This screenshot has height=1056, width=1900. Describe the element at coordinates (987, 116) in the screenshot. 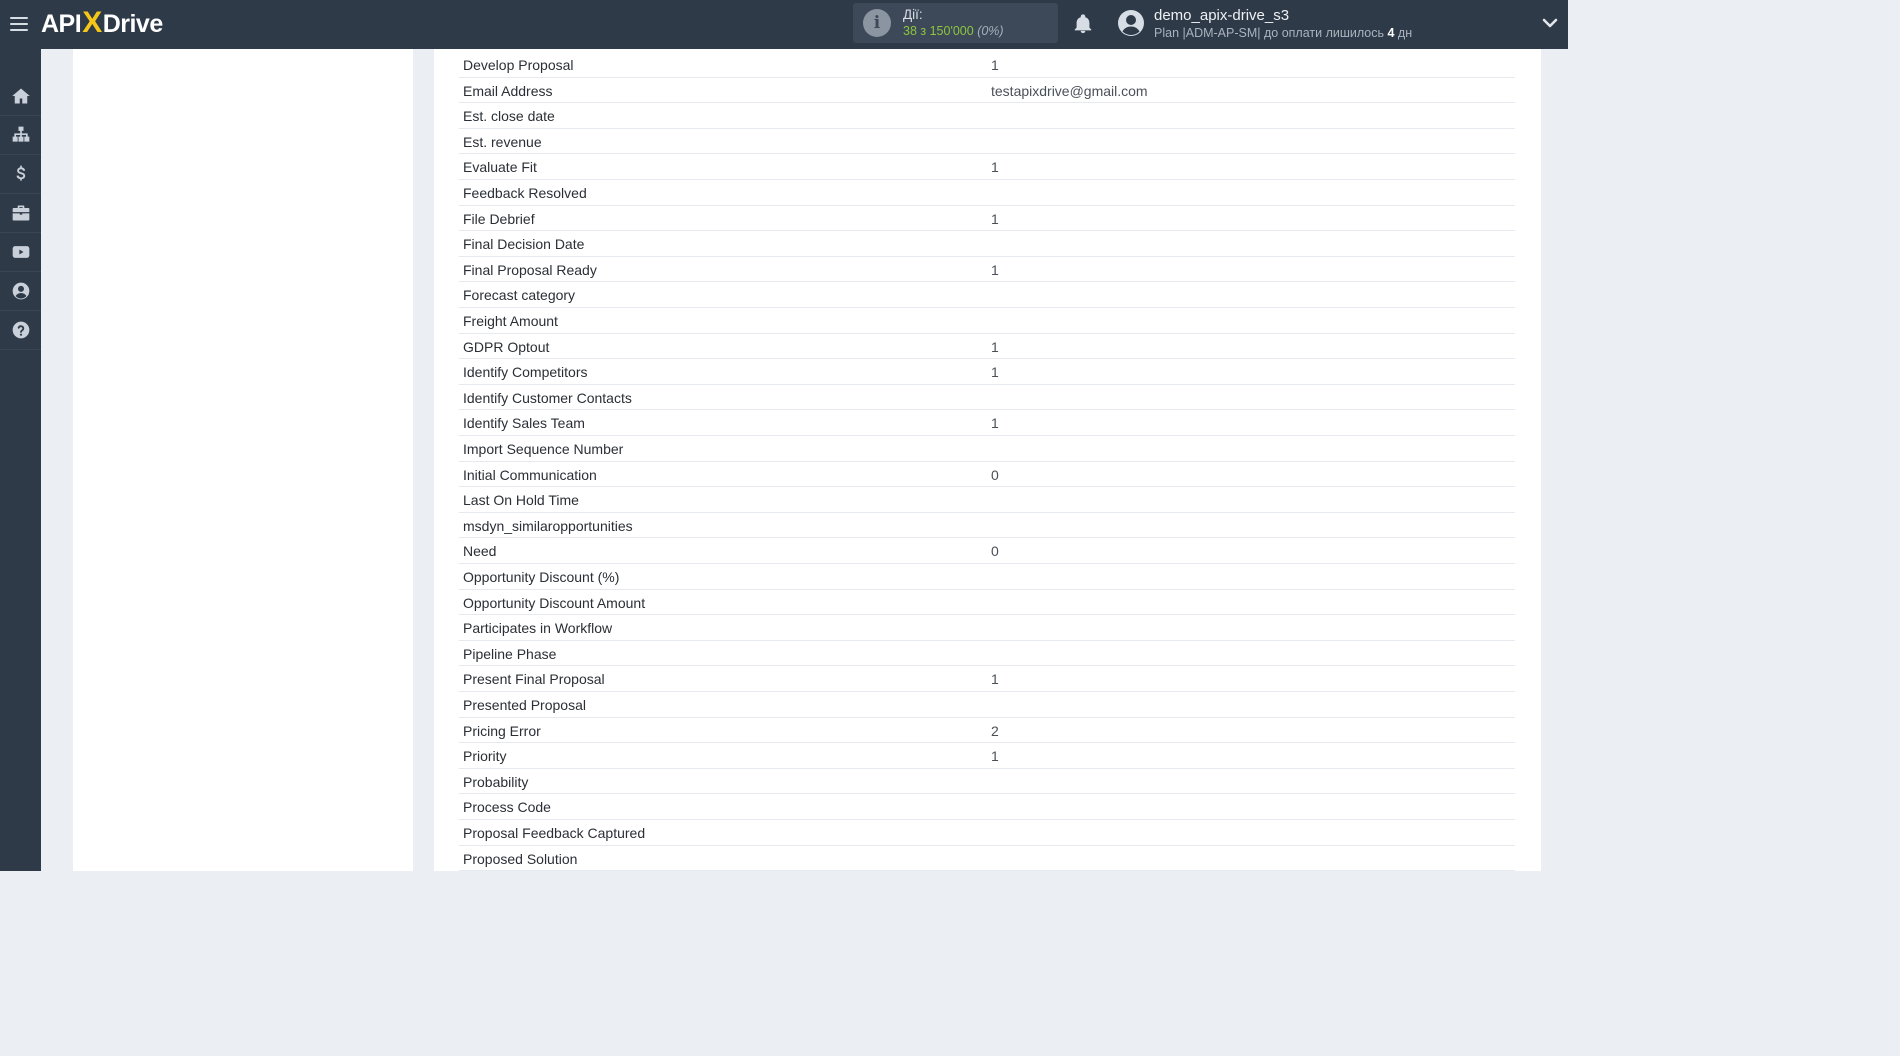

I see `table-row: Est. close date` at that location.